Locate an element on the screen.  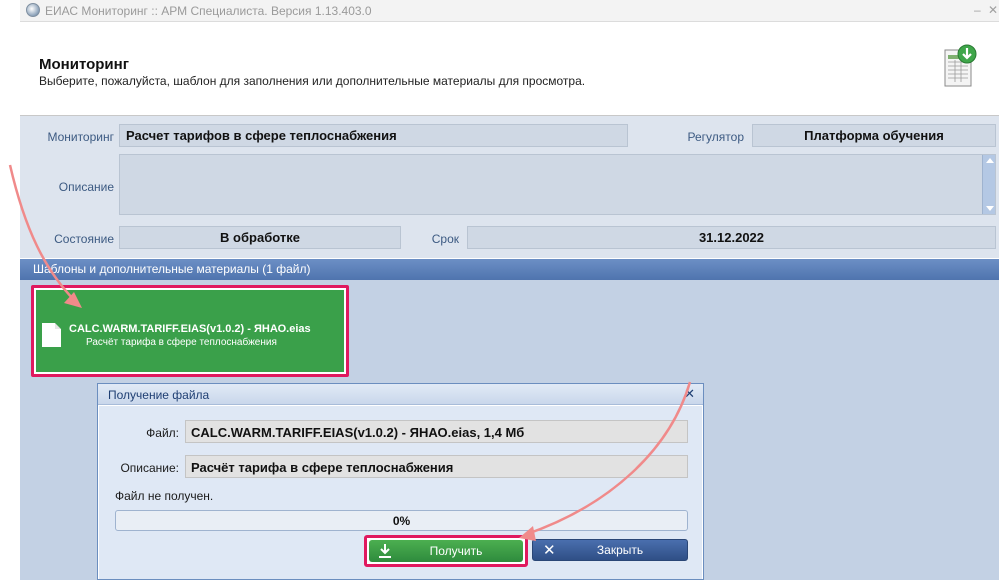
close-button-label: Закрыть is located at coordinates (620, 550).